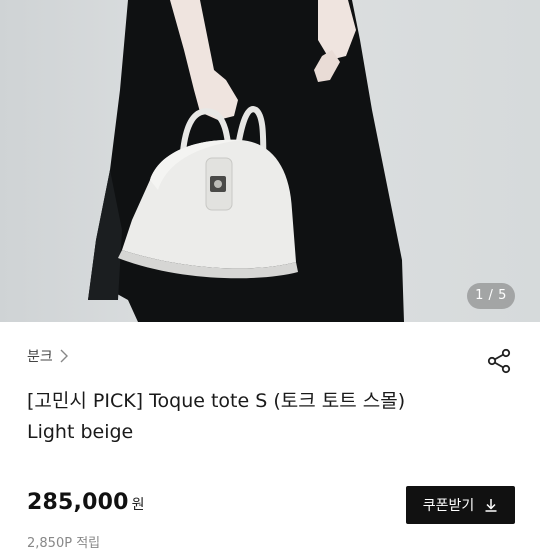 Image resolution: width=540 pixels, height=551 pixels. Describe the element at coordinates (491, 296) in the screenshot. I see `image-counter: 1 / 5` at that location.